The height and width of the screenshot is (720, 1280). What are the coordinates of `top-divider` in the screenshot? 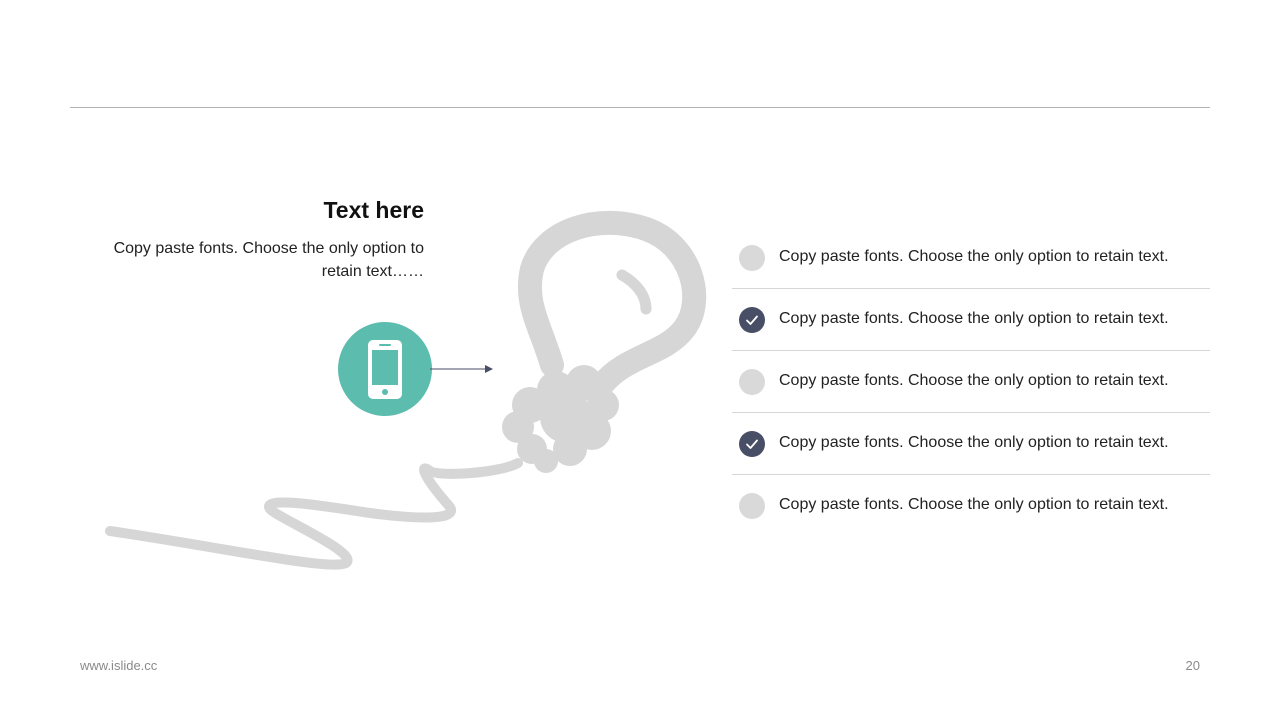 It's located at (640, 107).